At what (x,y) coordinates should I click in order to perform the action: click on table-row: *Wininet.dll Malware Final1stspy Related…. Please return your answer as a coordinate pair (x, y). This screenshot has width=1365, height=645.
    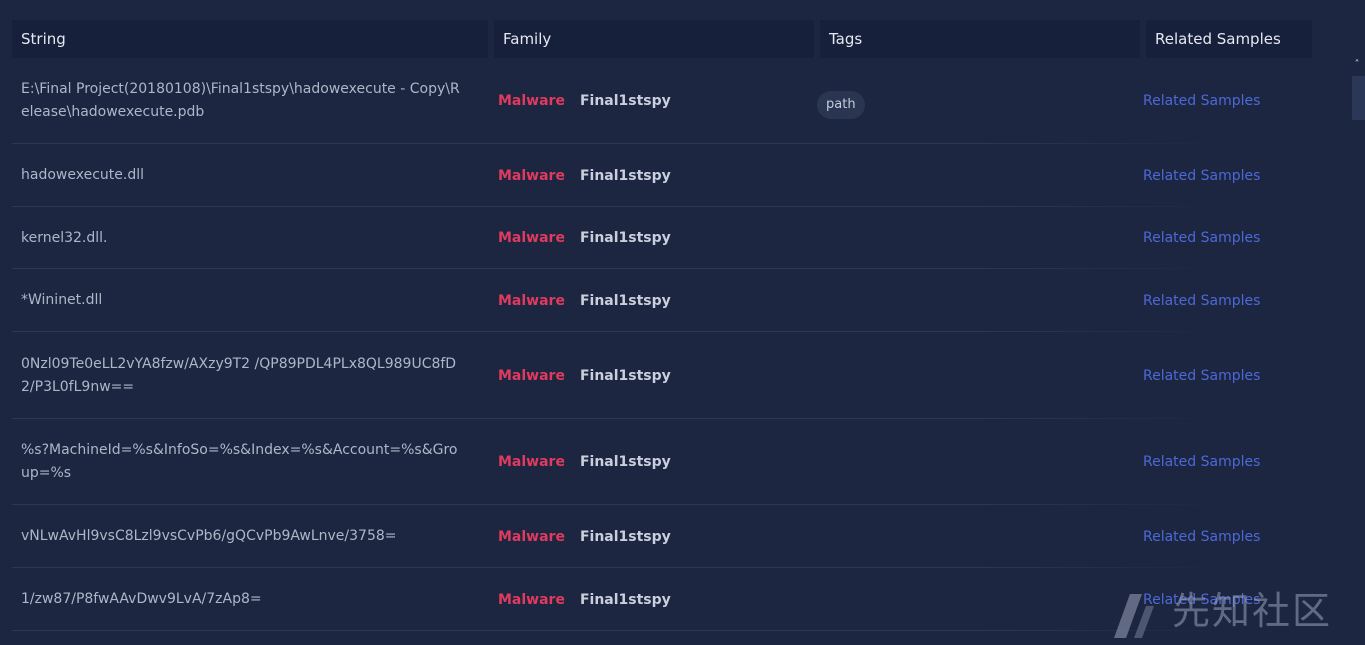
    Looking at the image, I should click on (662, 300).